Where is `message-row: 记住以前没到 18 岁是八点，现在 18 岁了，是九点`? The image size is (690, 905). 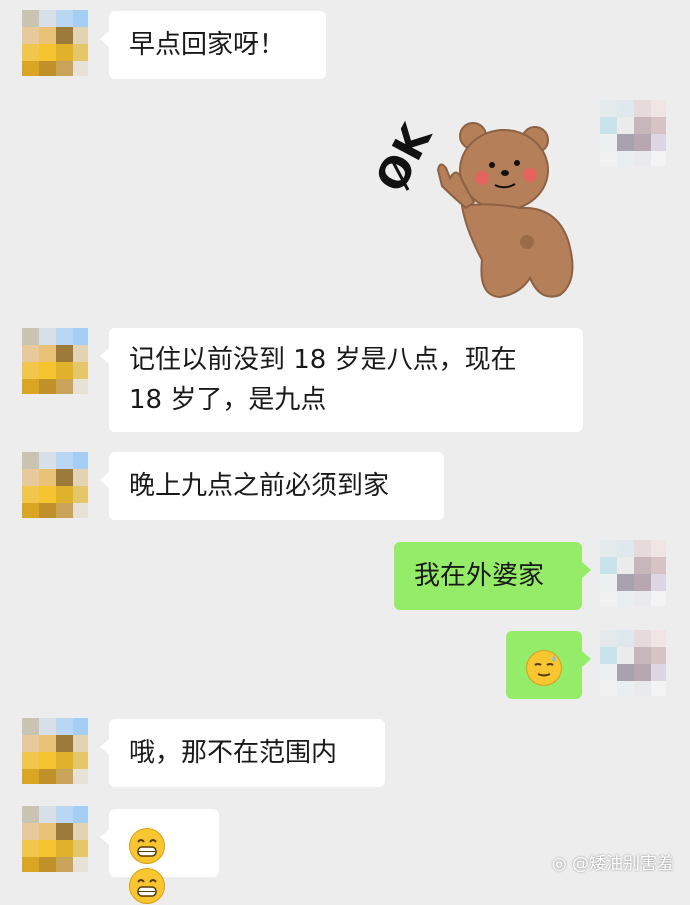 message-row: 记住以前没到 18 岁是八点，现在 18 岁了，是九点 is located at coordinates (345, 382).